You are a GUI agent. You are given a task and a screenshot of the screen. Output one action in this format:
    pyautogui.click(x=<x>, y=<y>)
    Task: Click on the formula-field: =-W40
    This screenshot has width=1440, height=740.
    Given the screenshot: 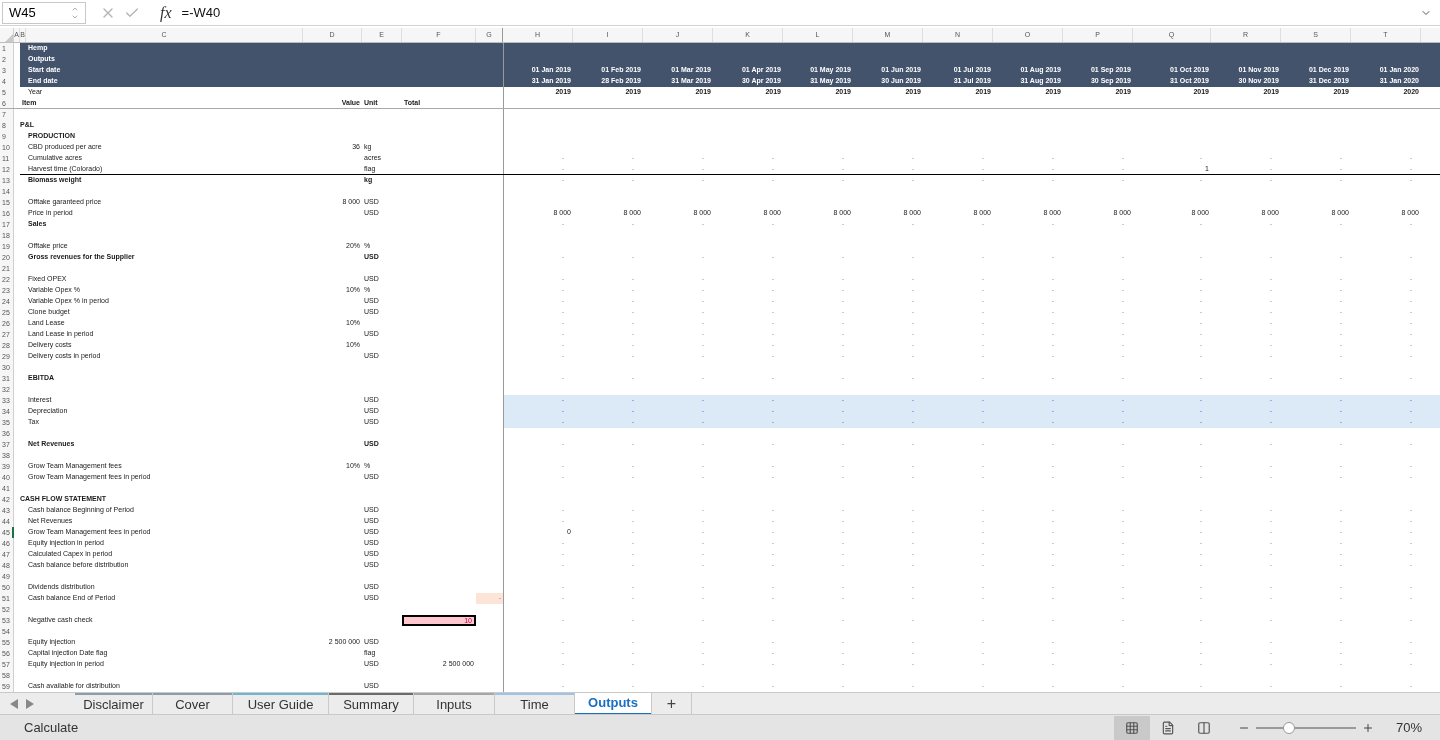 What is the action you would take?
    pyautogui.click(x=800, y=12)
    